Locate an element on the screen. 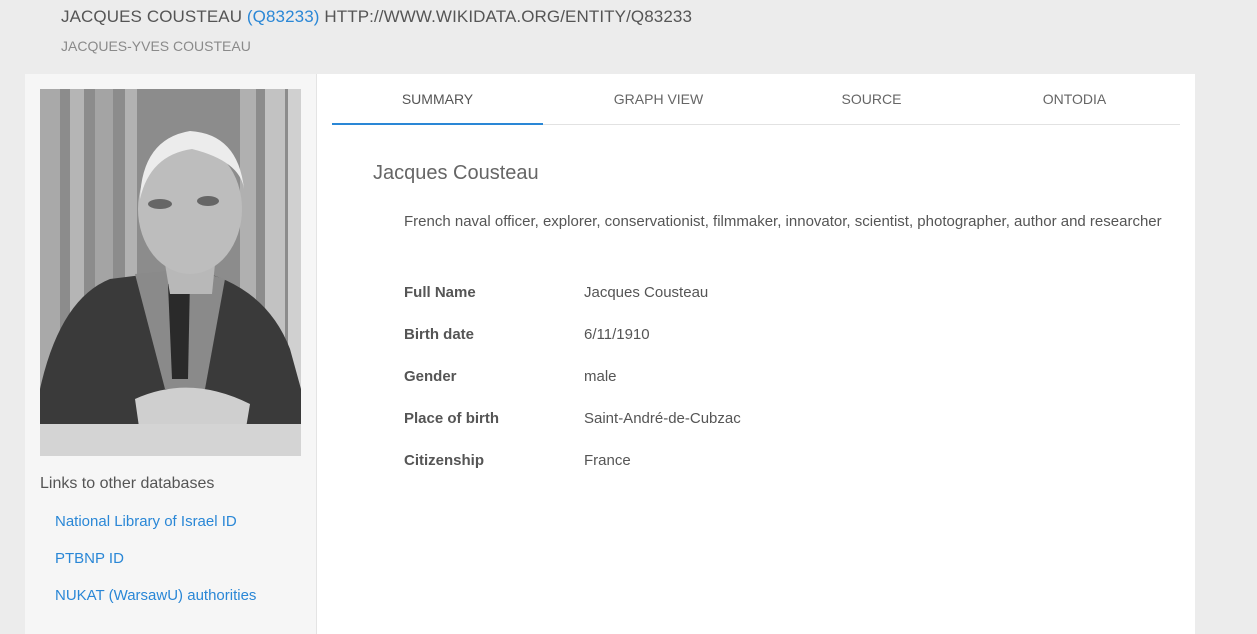  entity-portrait-image is located at coordinates (170, 272).